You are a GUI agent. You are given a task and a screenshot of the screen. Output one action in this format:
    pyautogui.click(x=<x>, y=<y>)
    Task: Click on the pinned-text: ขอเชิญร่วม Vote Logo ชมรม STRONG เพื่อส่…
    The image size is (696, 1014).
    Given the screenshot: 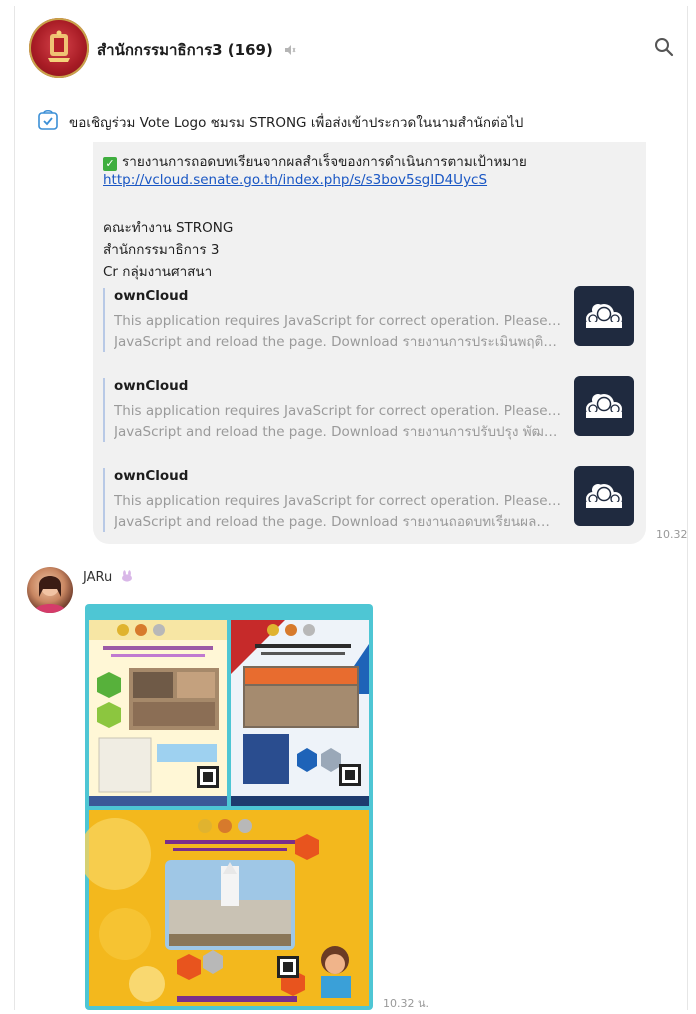 What is the action you would take?
    pyautogui.click(x=296, y=123)
    